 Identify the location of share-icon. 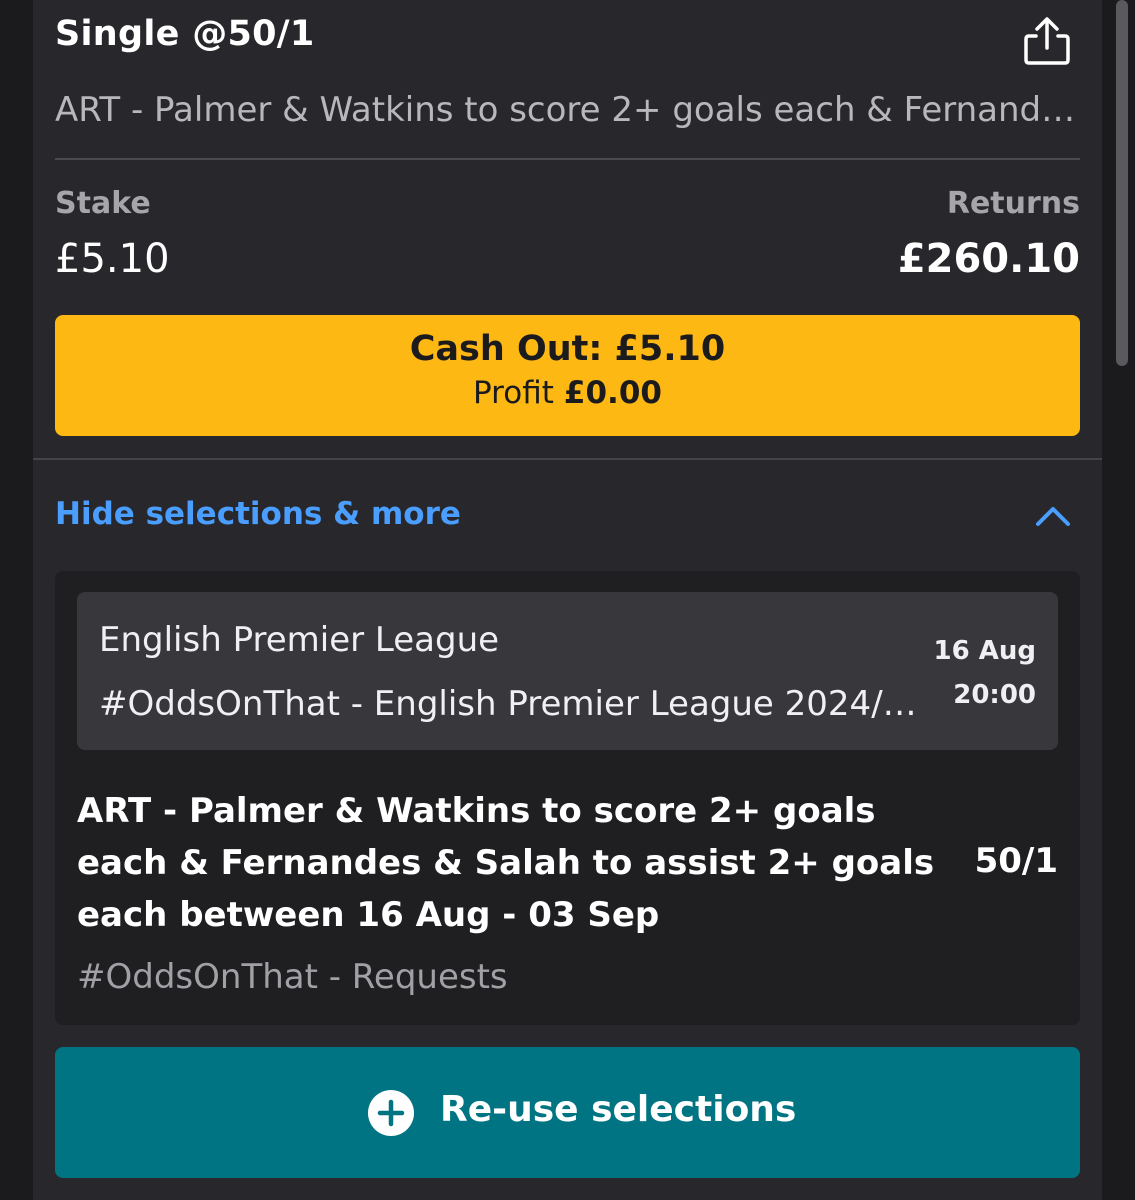
(1047, 41).